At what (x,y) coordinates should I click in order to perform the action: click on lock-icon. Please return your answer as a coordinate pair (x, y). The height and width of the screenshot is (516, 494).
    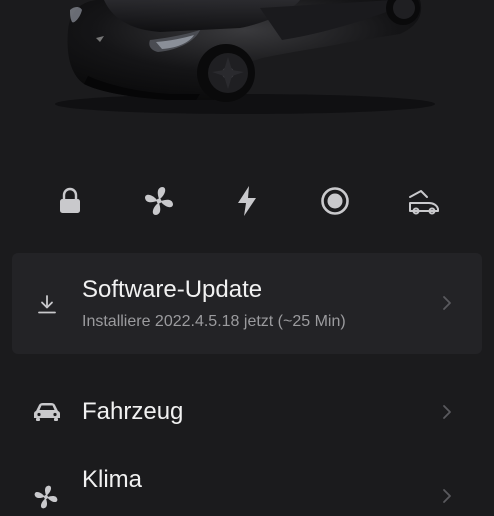
    Looking at the image, I should click on (70, 200).